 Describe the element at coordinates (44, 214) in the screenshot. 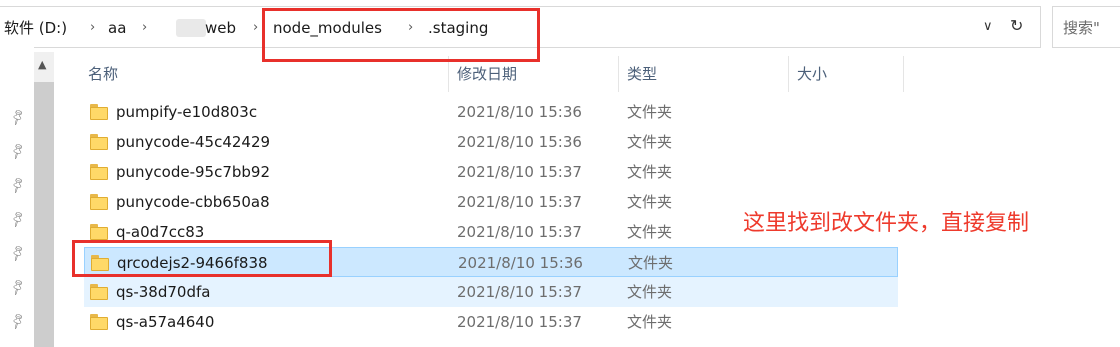

I see `scrollbar-thumb` at that location.